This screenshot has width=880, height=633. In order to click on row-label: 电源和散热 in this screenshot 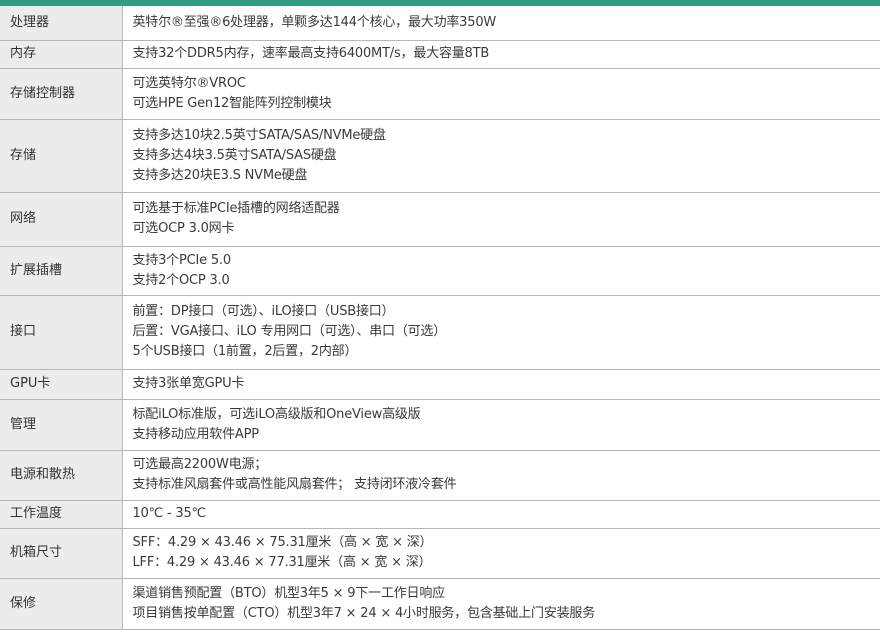, I will do `click(61, 475)`.